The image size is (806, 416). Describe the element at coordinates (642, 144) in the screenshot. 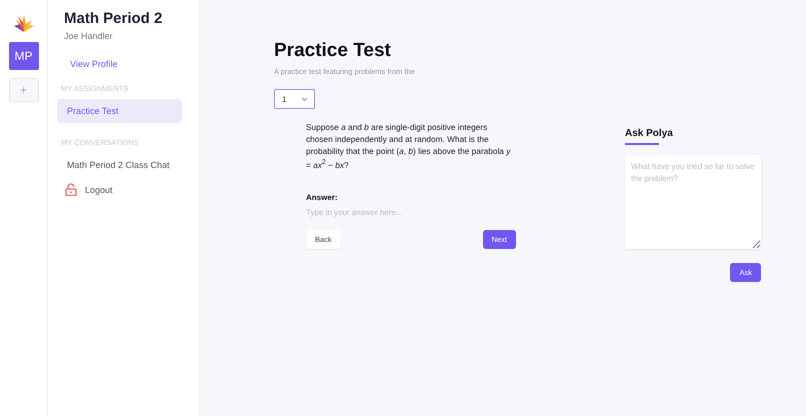

I see `heading-underline` at that location.